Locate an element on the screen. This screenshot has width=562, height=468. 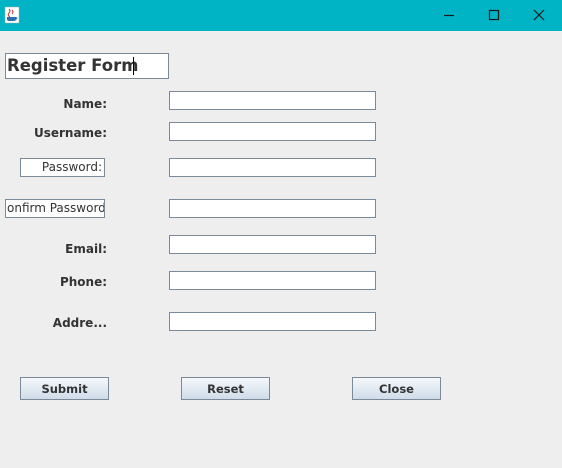
confirm-password-label: onfirm Password: is located at coordinates (55, 208).